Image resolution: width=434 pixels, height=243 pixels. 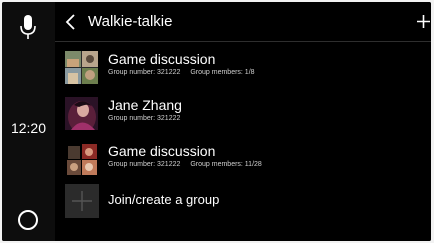 What do you see at coordinates (28, 220) in the screenshot?
I see `home-circle-icon` at bounding box center [28, 220].